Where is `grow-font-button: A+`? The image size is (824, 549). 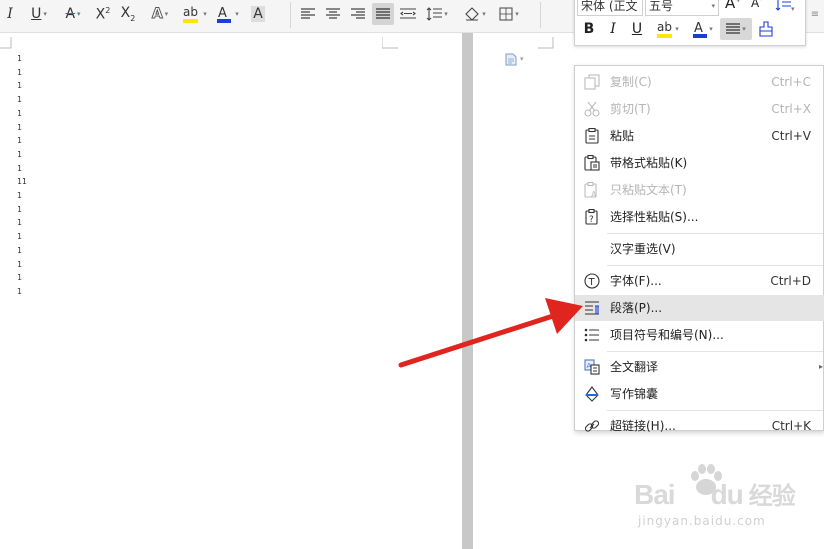 grow-font-button: A+ is located at coordinates (733, 6).